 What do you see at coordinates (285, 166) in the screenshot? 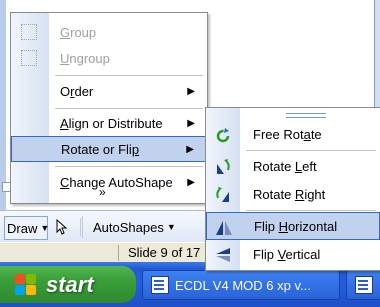
I see `submenu-item-label: Rotate Left` at bounding box center [285, 166].